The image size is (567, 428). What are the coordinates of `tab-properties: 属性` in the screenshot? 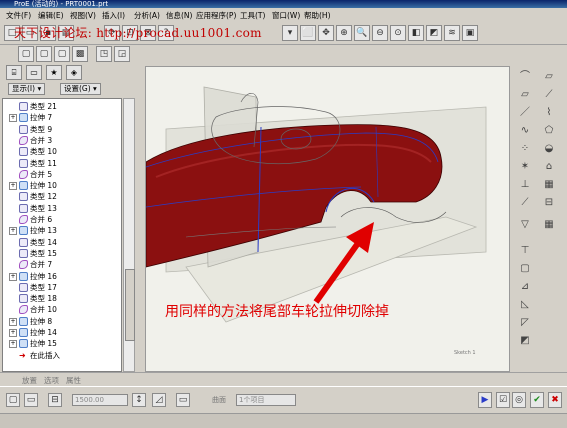 It's located at (73, 380).